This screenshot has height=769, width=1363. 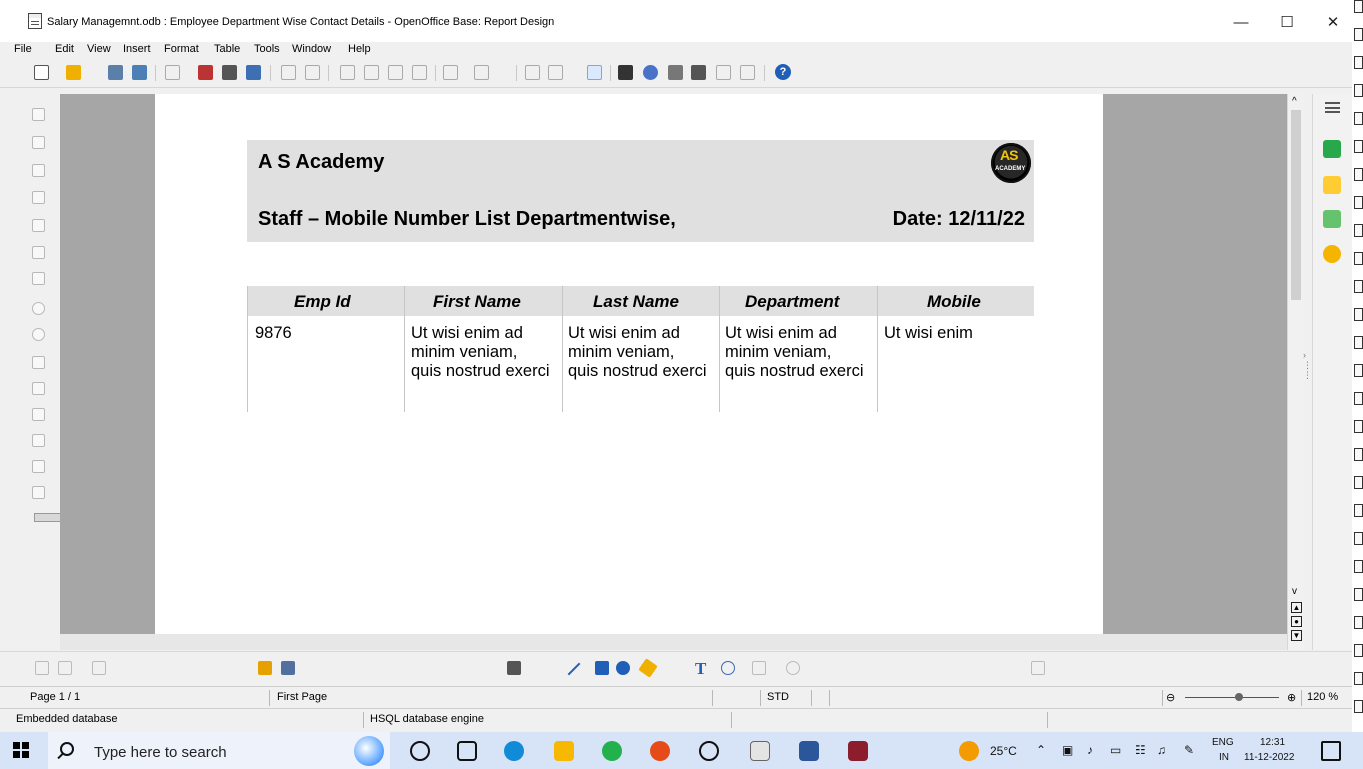 I want to click on callout-tool-icon, so click(x=728, y=668).